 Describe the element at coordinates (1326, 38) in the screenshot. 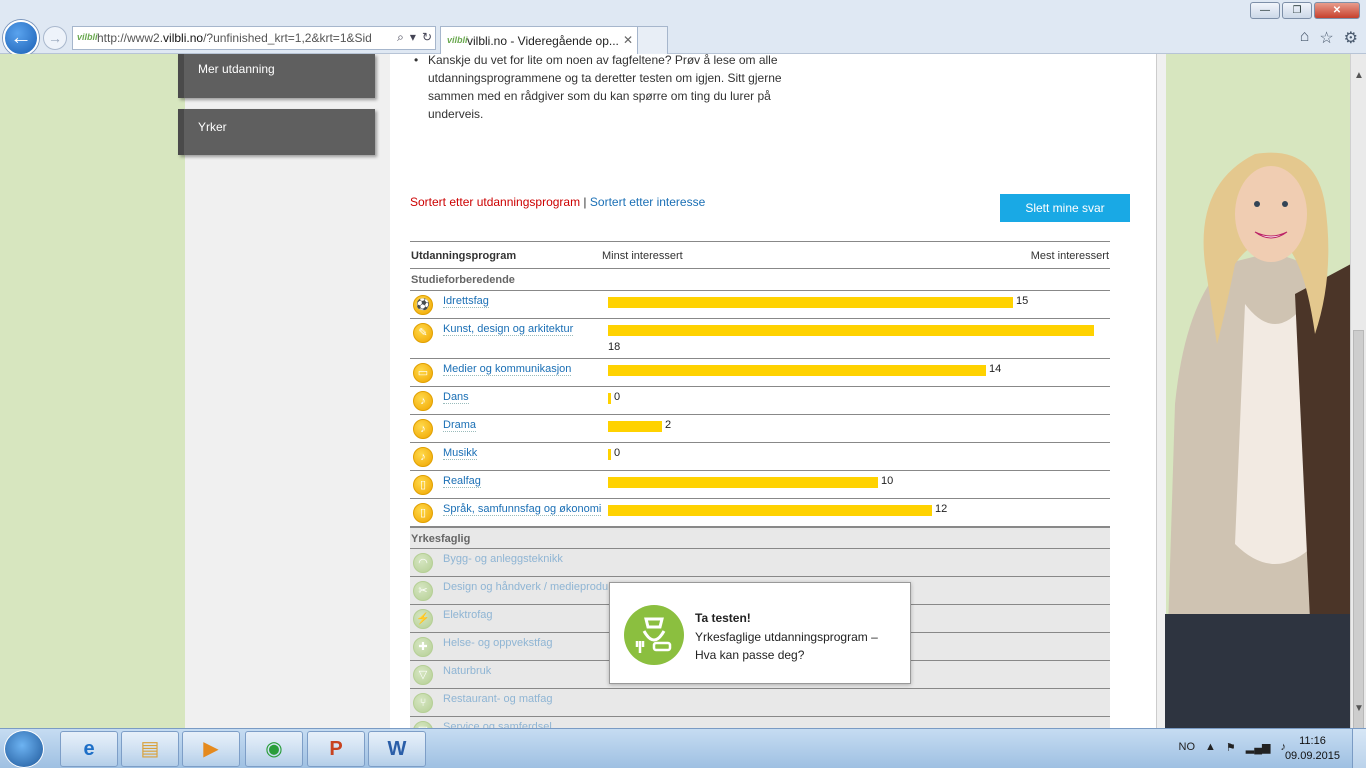

I see `favorites-star-icon: ☆` at that location.